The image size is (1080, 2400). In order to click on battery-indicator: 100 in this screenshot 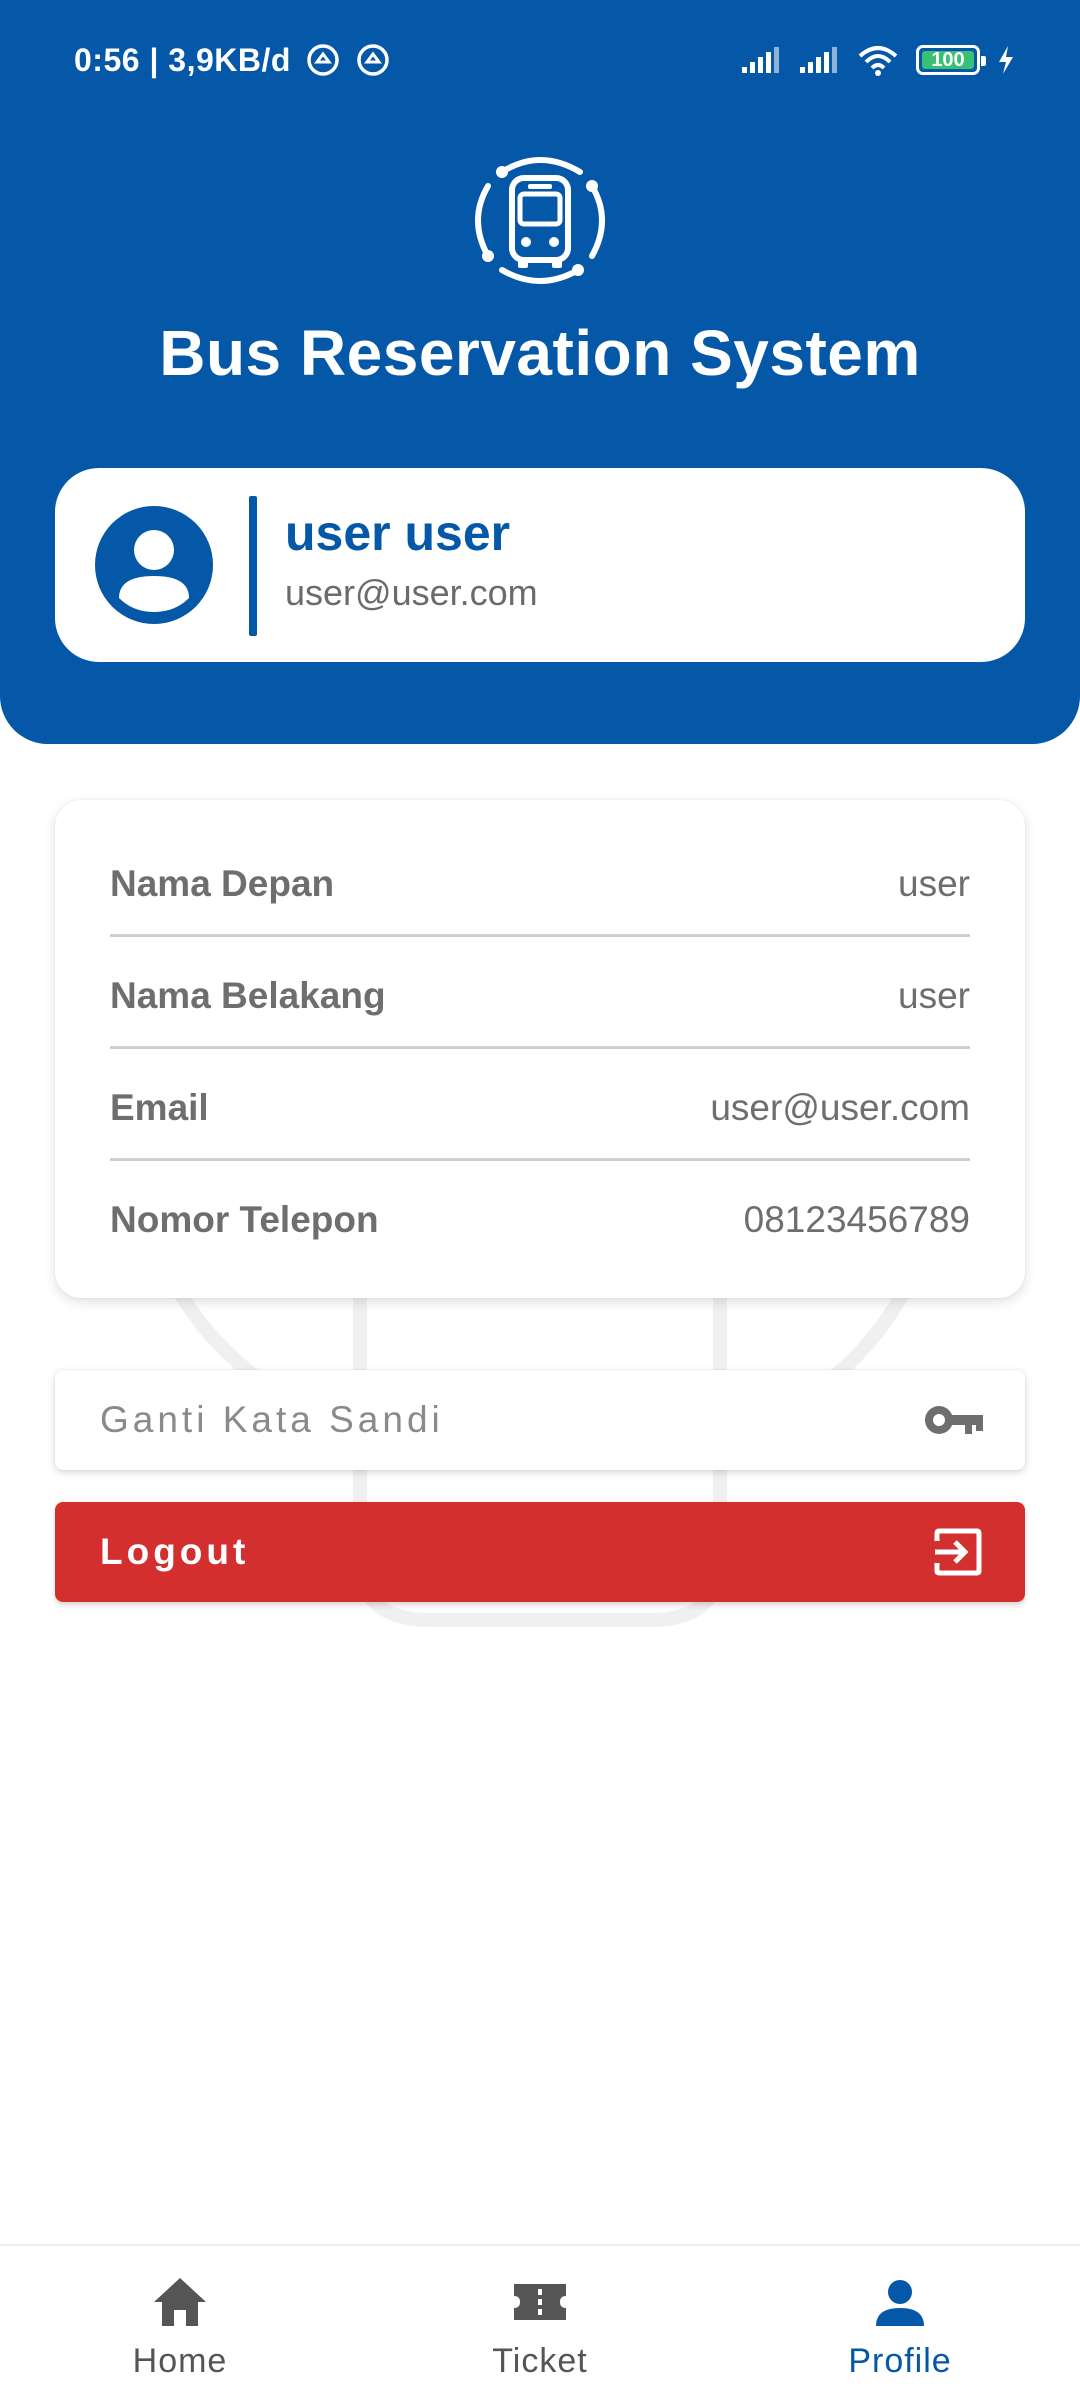, I will do `click(951, 60)`.